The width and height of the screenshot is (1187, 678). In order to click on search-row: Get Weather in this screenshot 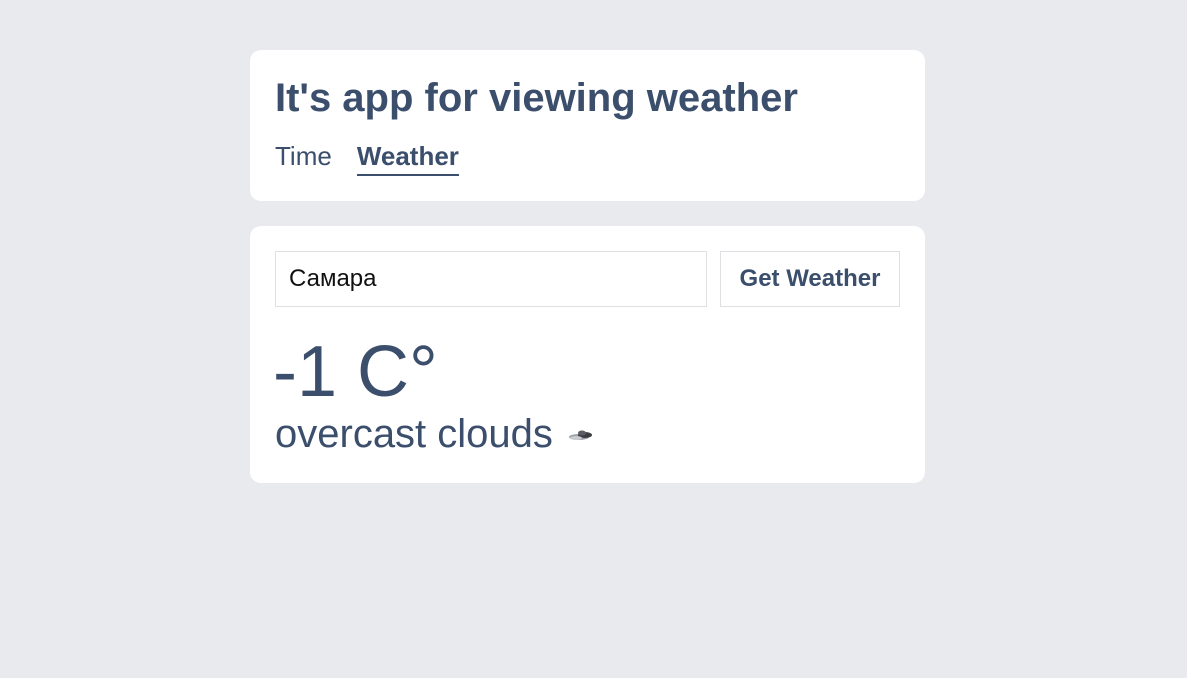, I will do `click(587, 279)`.